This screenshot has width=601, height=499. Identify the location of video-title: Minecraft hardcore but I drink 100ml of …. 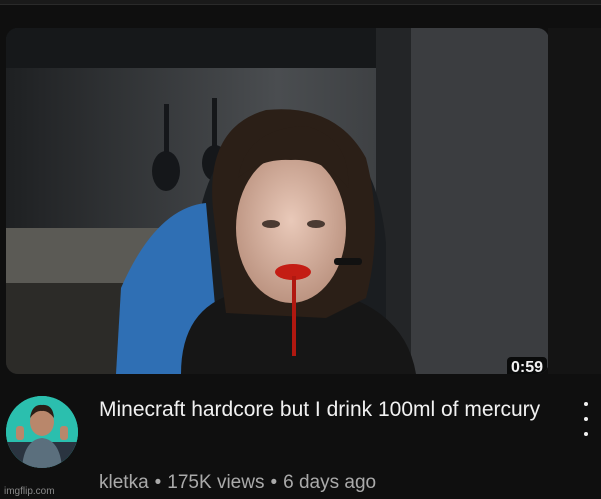
(329, 410).